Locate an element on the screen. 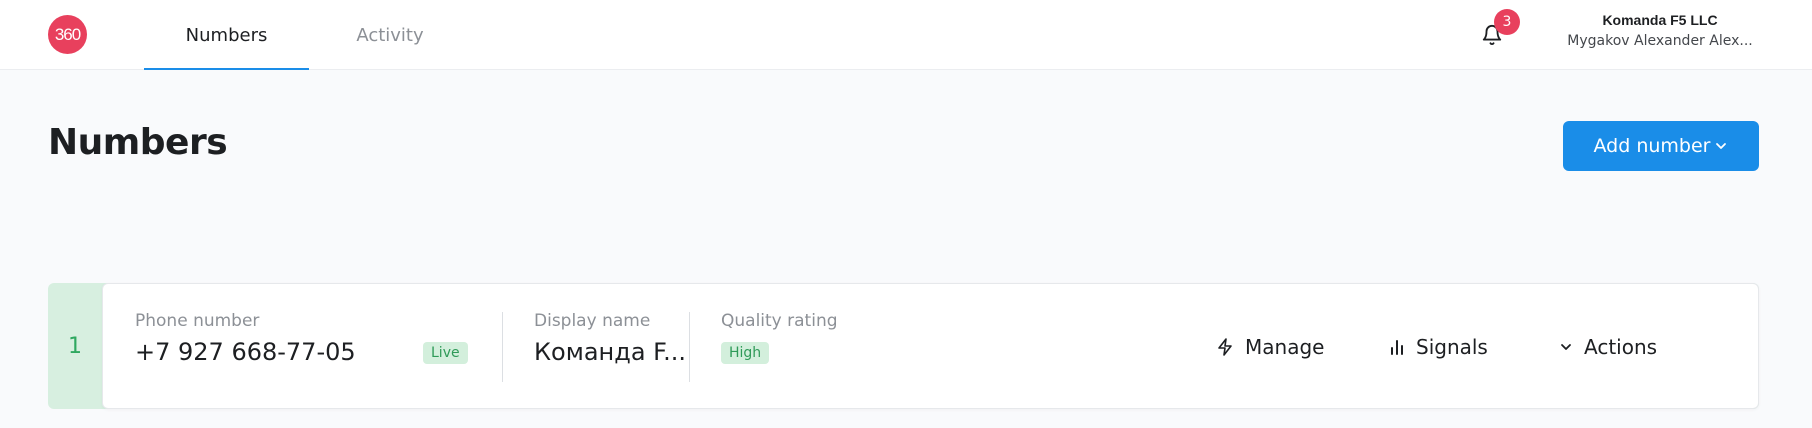 The image size is (1812, 428). bar-chart-icon is located at coordinates (1397, 347).